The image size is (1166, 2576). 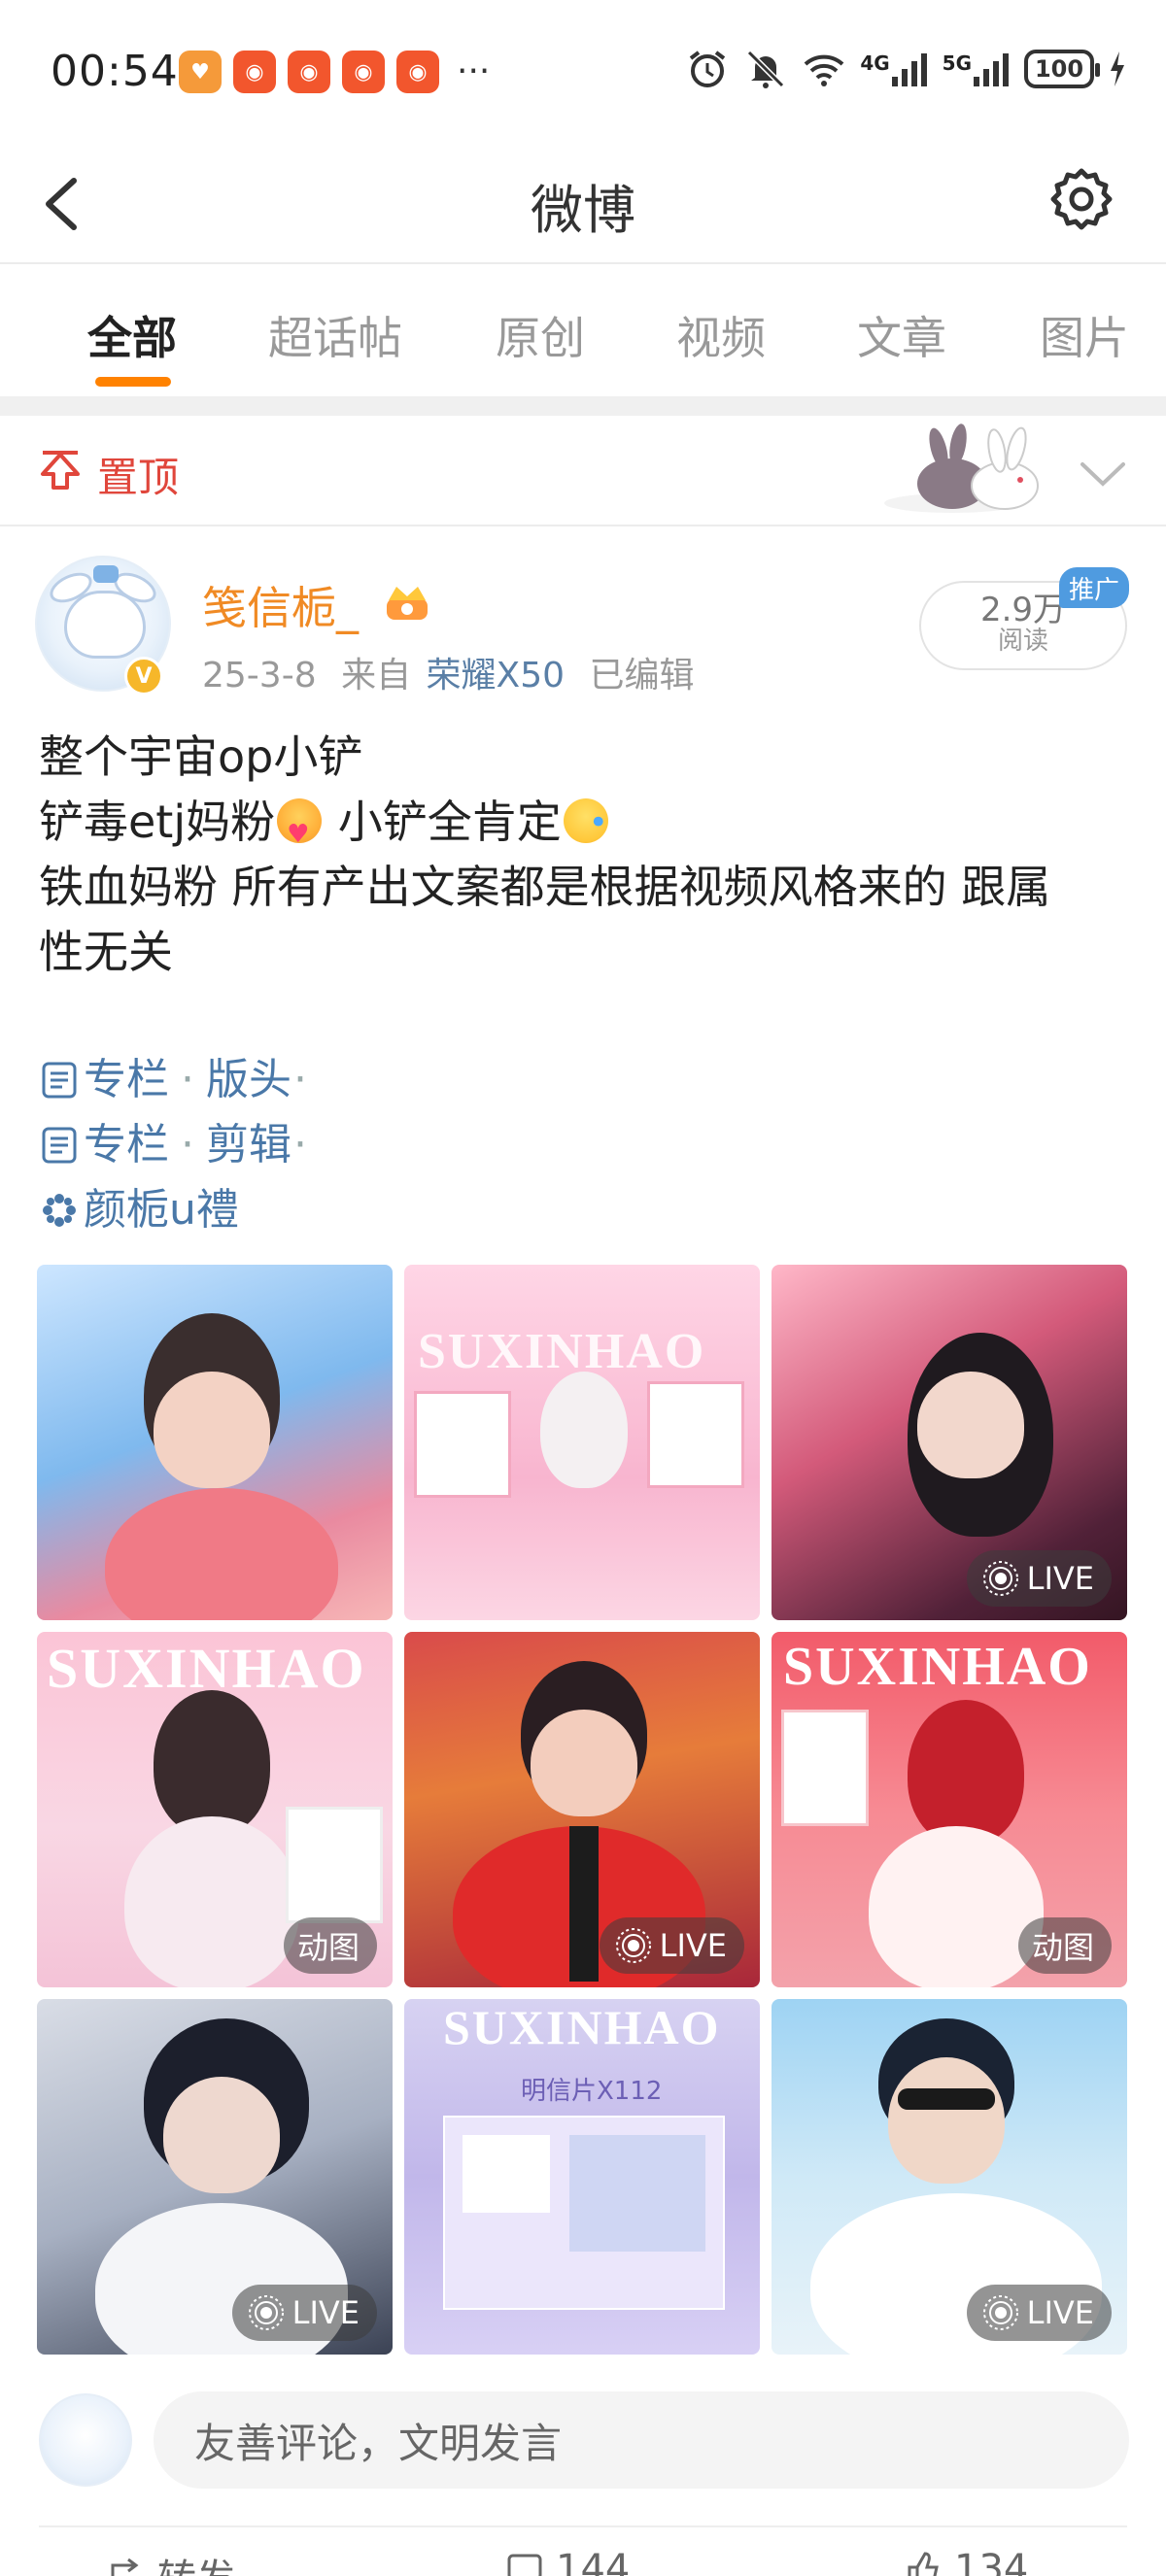 I want to click on bunnies-decoration-icon, so click(x=961, y=468).